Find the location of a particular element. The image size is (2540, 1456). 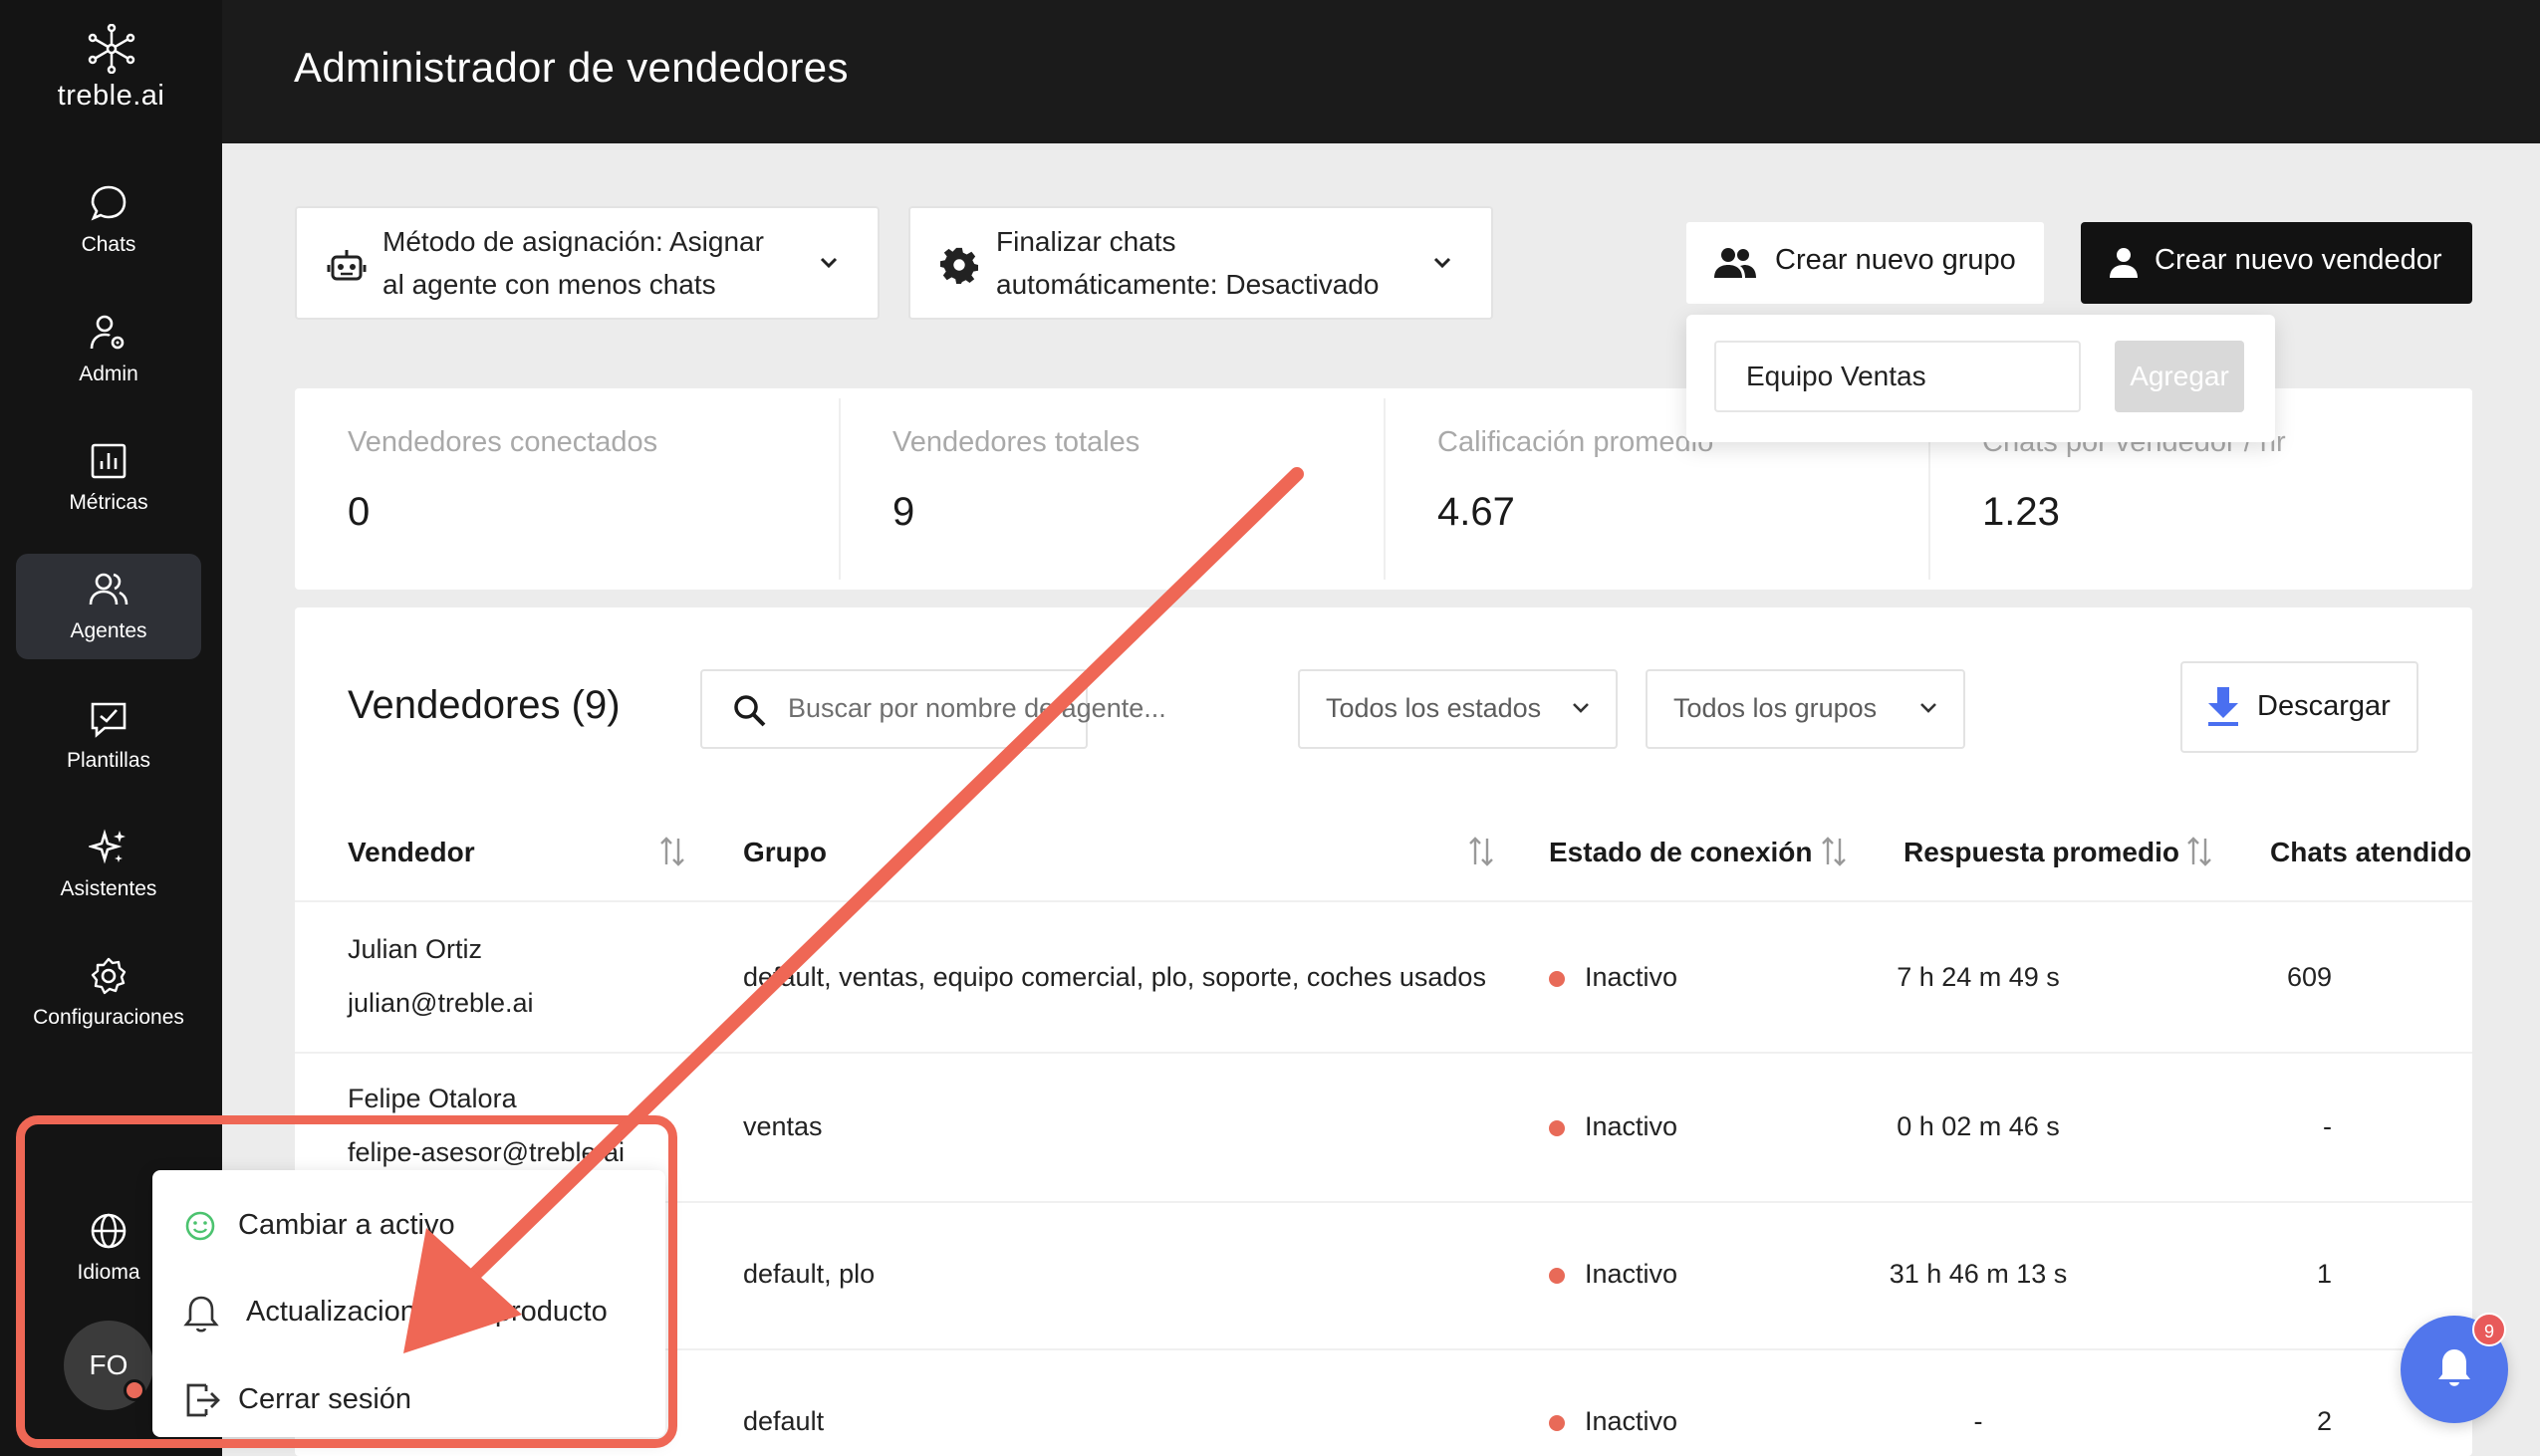

create-seller-button: Crear nuevo vendedor is located at coordinates (2276, 263).